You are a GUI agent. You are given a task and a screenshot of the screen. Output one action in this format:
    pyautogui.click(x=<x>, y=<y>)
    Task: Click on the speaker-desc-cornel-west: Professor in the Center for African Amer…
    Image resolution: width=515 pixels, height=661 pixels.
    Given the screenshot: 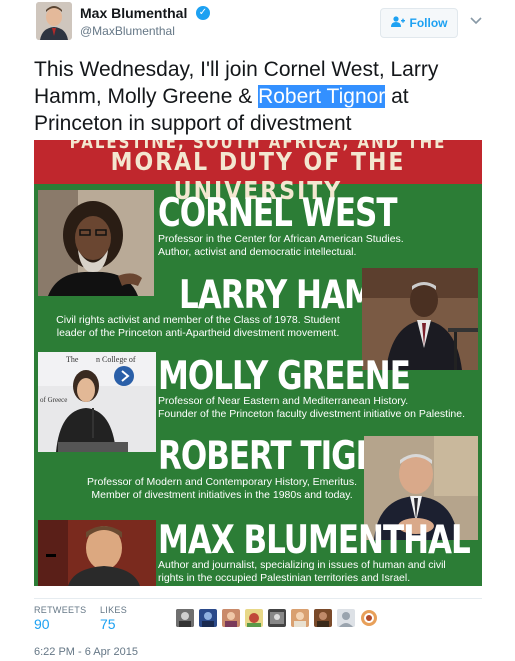 What is the action you would take?
    pyautogui.click(x=281, y=246)
    